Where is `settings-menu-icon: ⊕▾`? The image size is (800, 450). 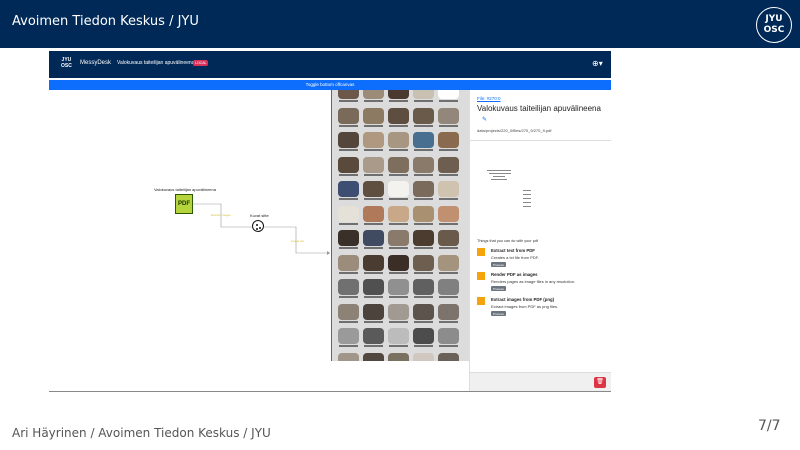 settings-menu-icon: ⊕▾ is located at coordinates (597, 63).